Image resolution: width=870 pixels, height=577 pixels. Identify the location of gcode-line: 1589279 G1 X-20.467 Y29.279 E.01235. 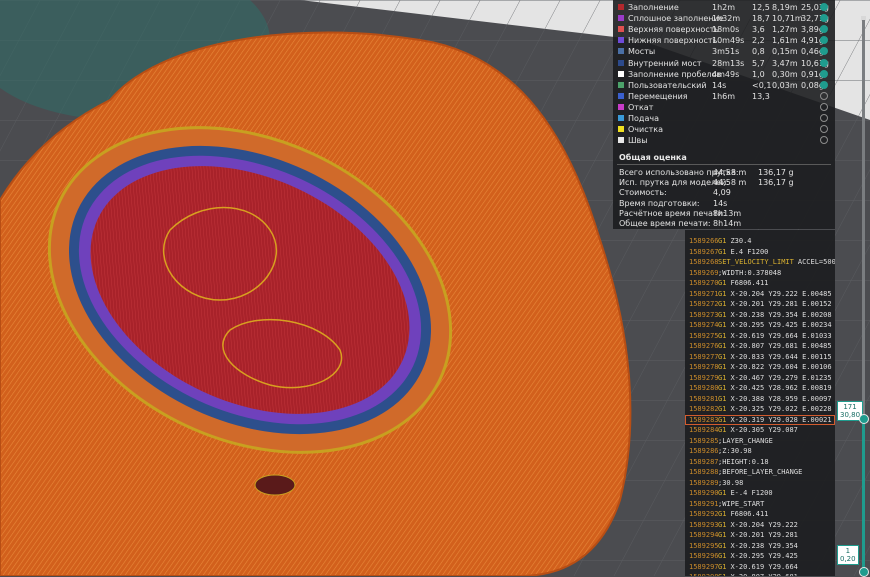
(760, 378).